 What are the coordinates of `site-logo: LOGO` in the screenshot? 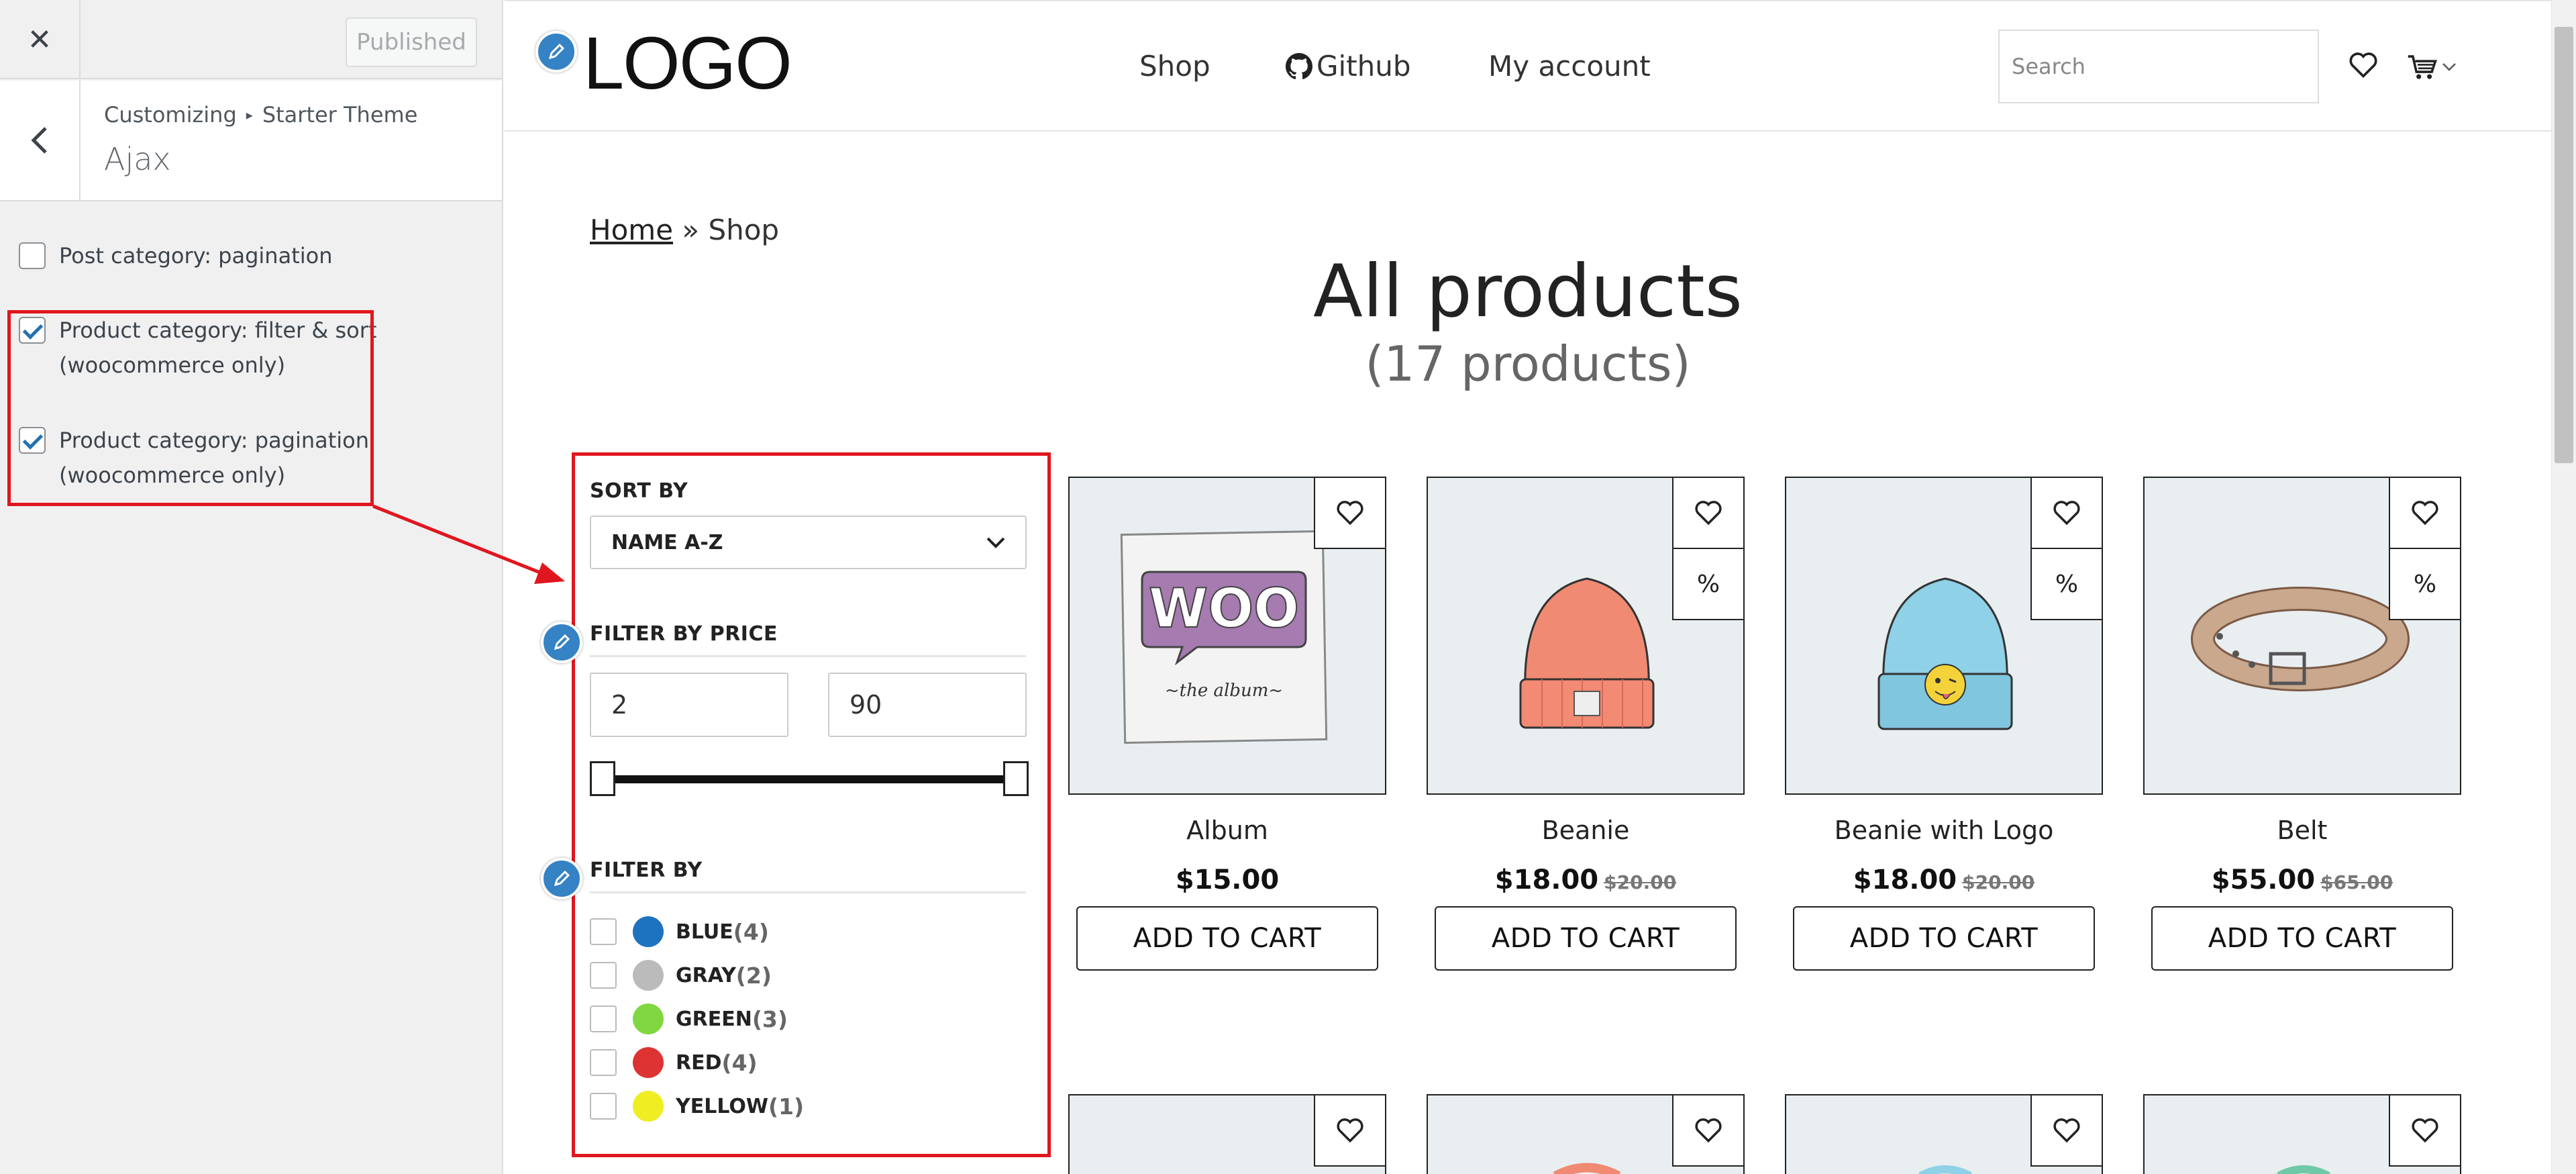 It's located at (687, 64).